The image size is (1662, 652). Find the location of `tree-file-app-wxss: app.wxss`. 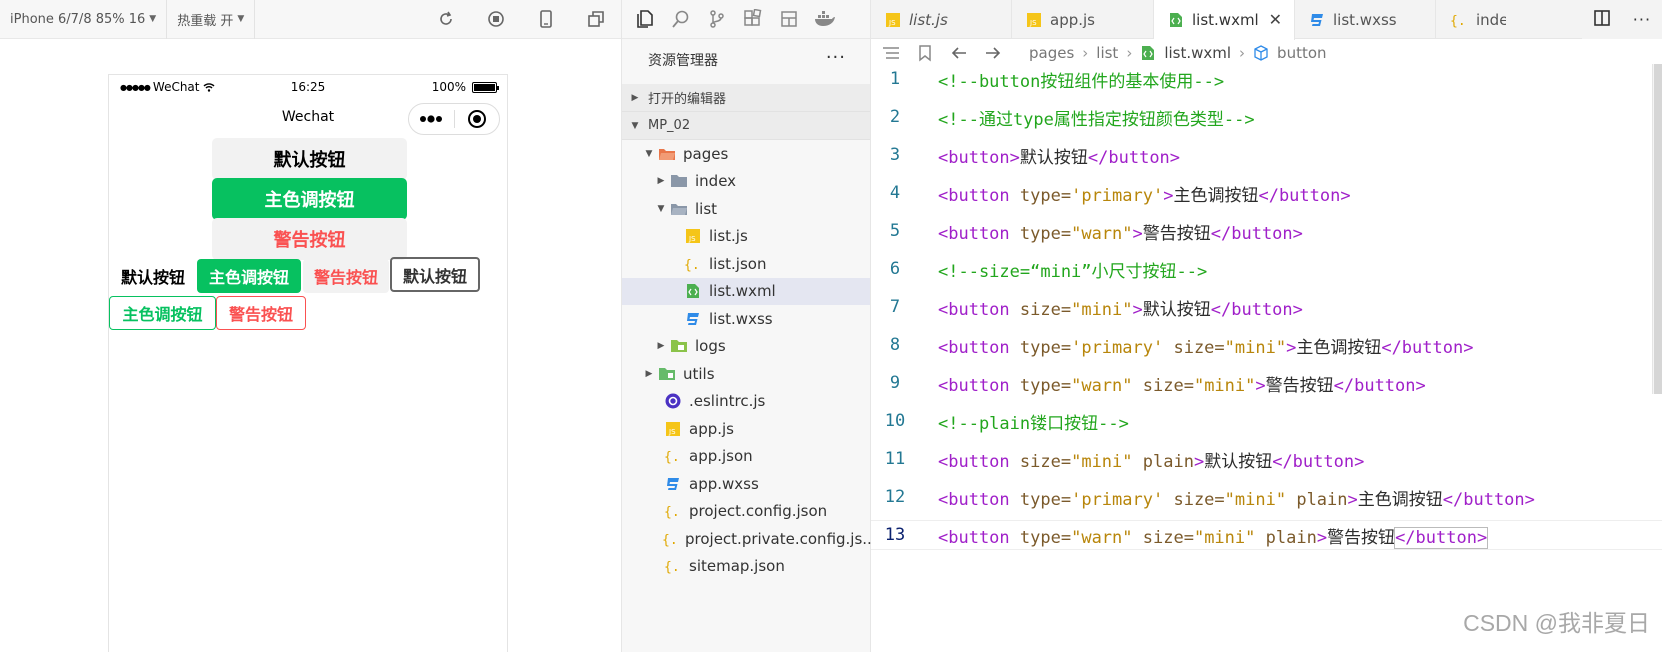

tree-file-app-wxss: app.wxss is located at coordinates (746, 484).